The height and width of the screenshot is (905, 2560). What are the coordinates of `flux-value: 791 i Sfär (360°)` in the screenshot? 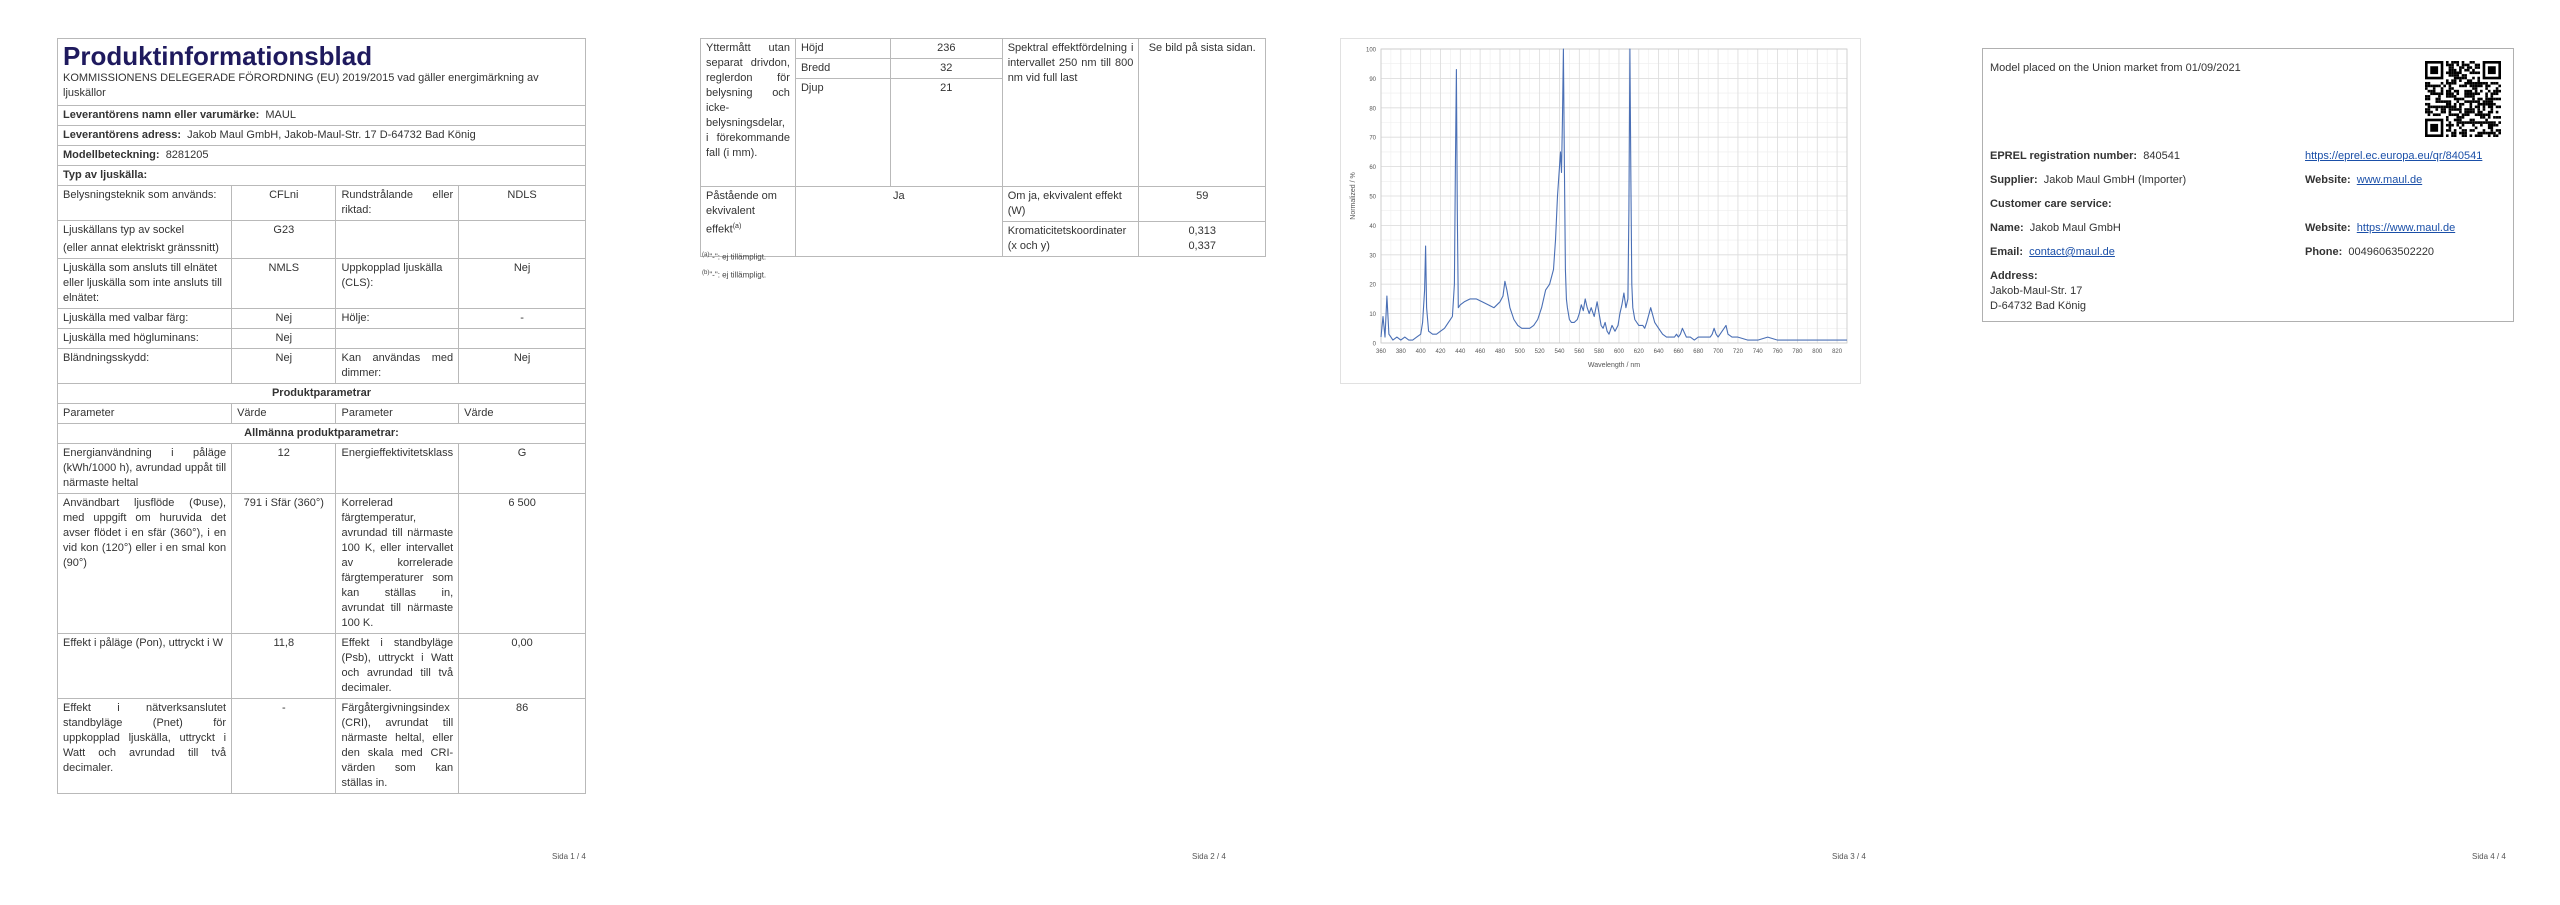 It's located at (284, 563).